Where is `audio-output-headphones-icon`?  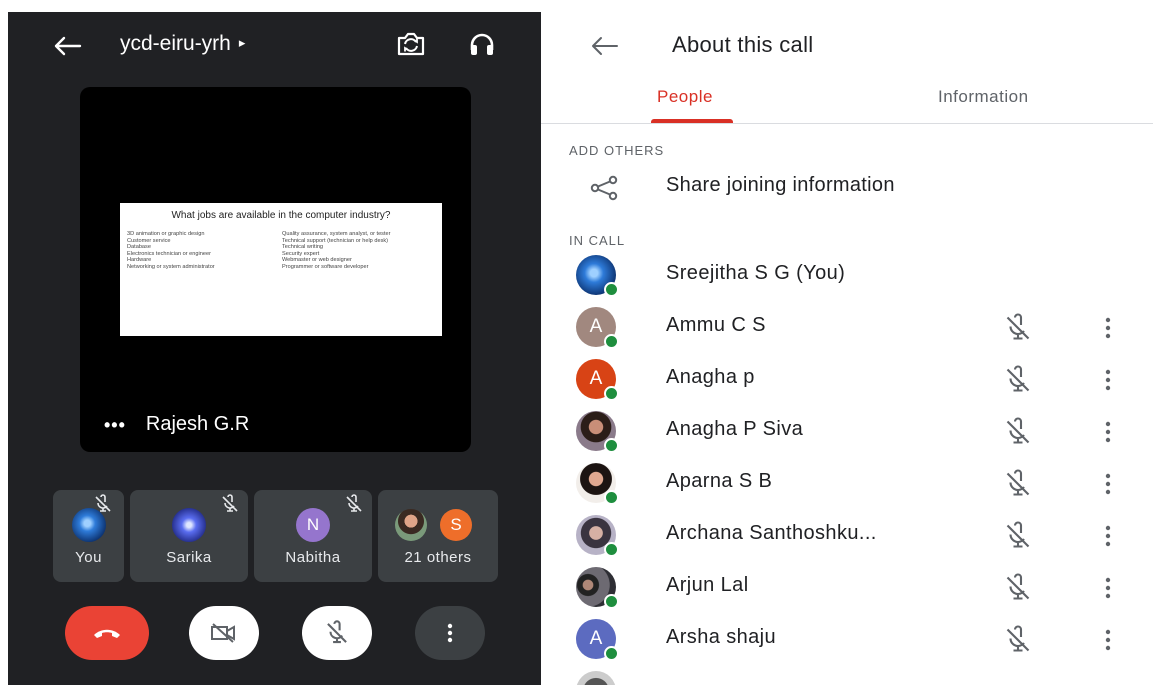 audio-output-headphones-icon is located at coordinates (482, 44).